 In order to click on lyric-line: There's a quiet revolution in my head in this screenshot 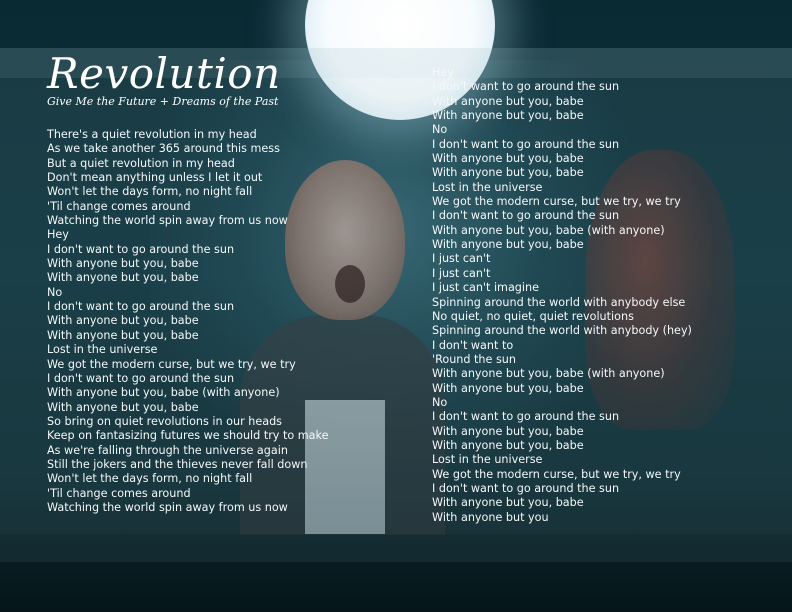, I will do `click(152, 134)`.